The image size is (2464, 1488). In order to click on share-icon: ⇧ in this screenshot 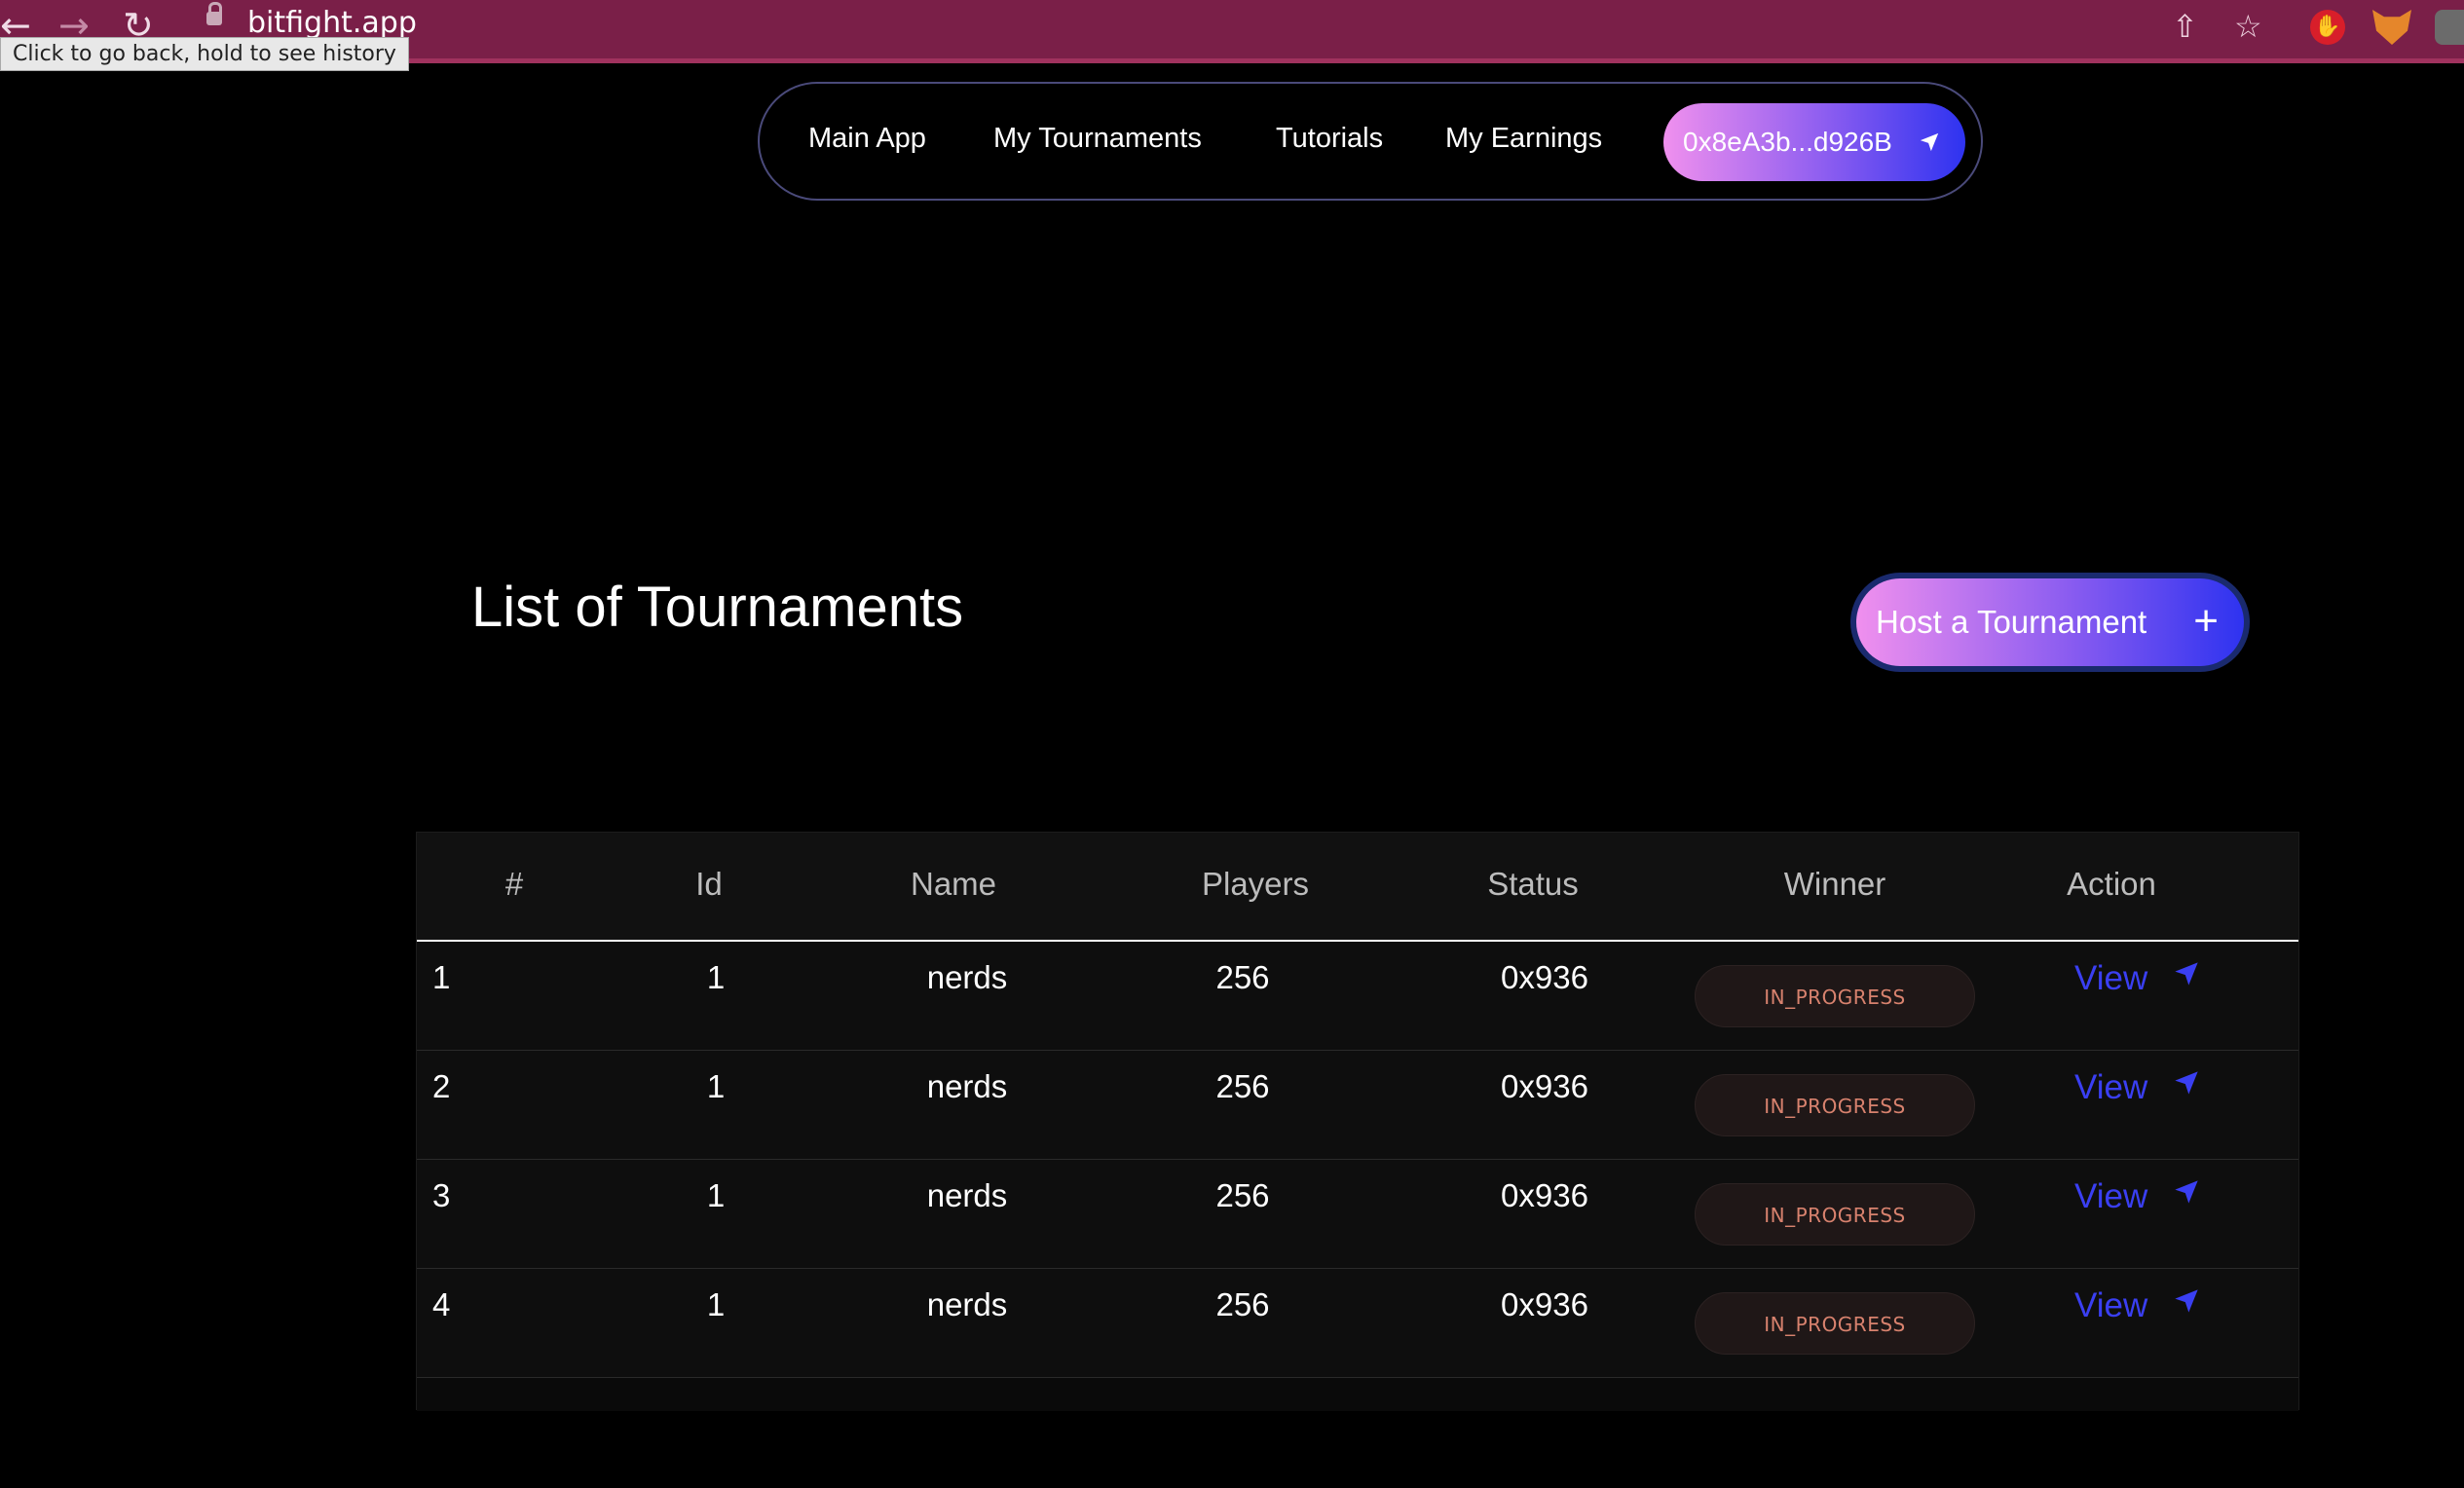, I will do `click(2185, 26)`.